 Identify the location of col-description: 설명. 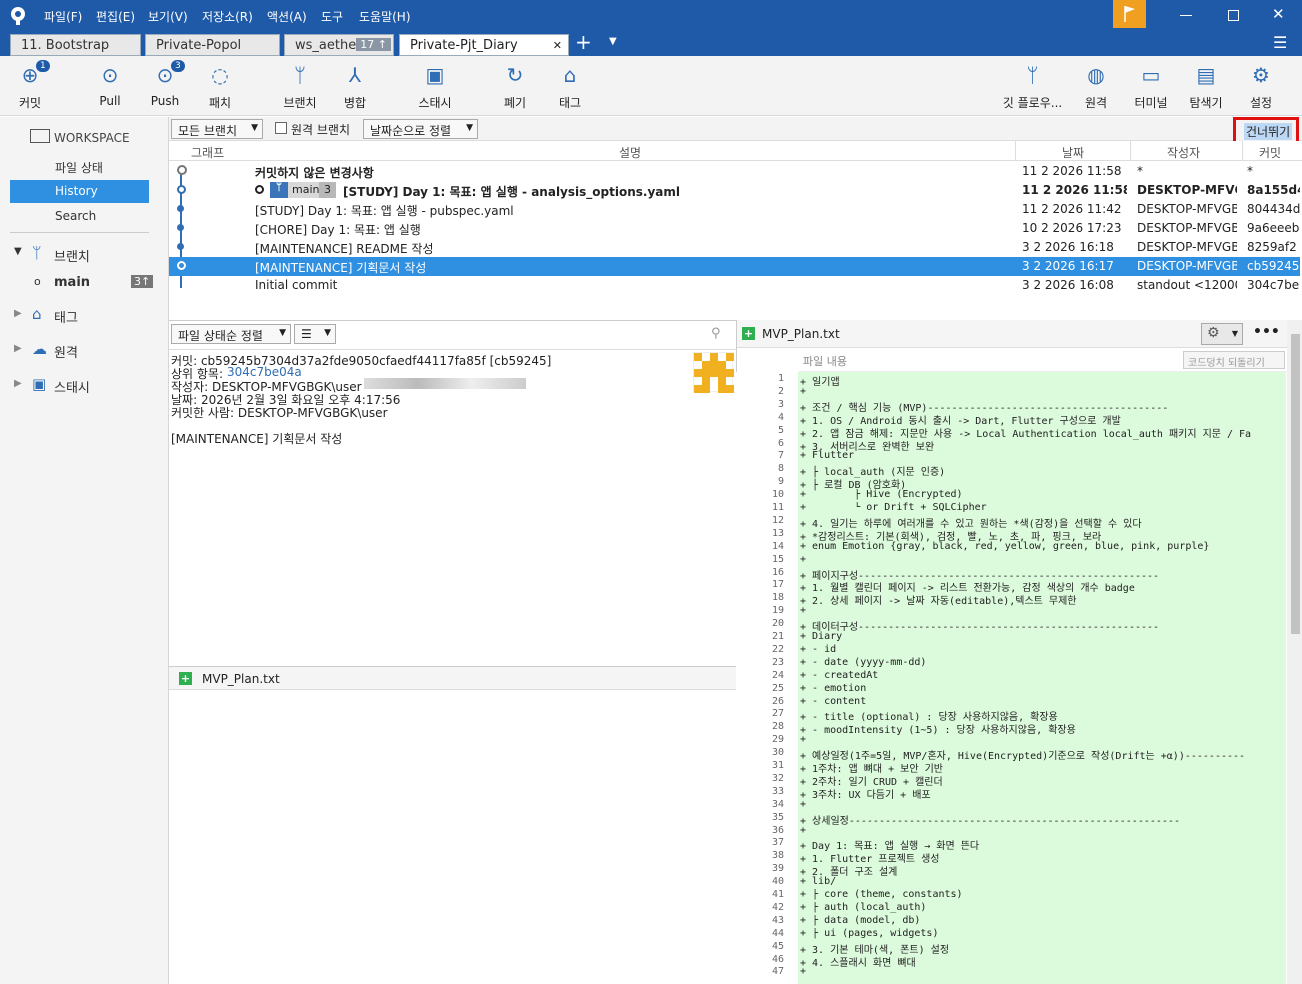
(630, 152).